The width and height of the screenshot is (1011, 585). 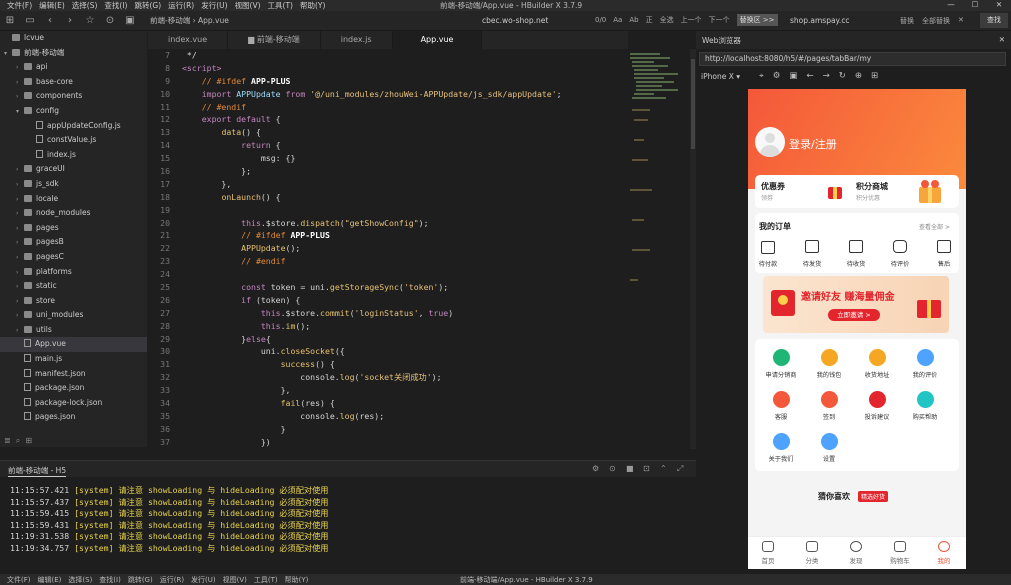 What do you see at coordinates (80, 580) in the screenshot?
I see `taskbar-select: 选择(S)` at bounding box center [80, 580].